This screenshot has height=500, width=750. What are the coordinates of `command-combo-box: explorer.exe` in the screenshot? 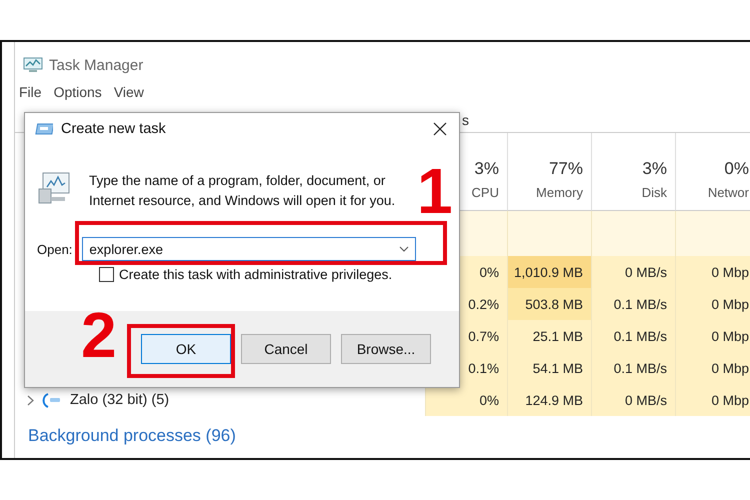 It's located at (249, 249).